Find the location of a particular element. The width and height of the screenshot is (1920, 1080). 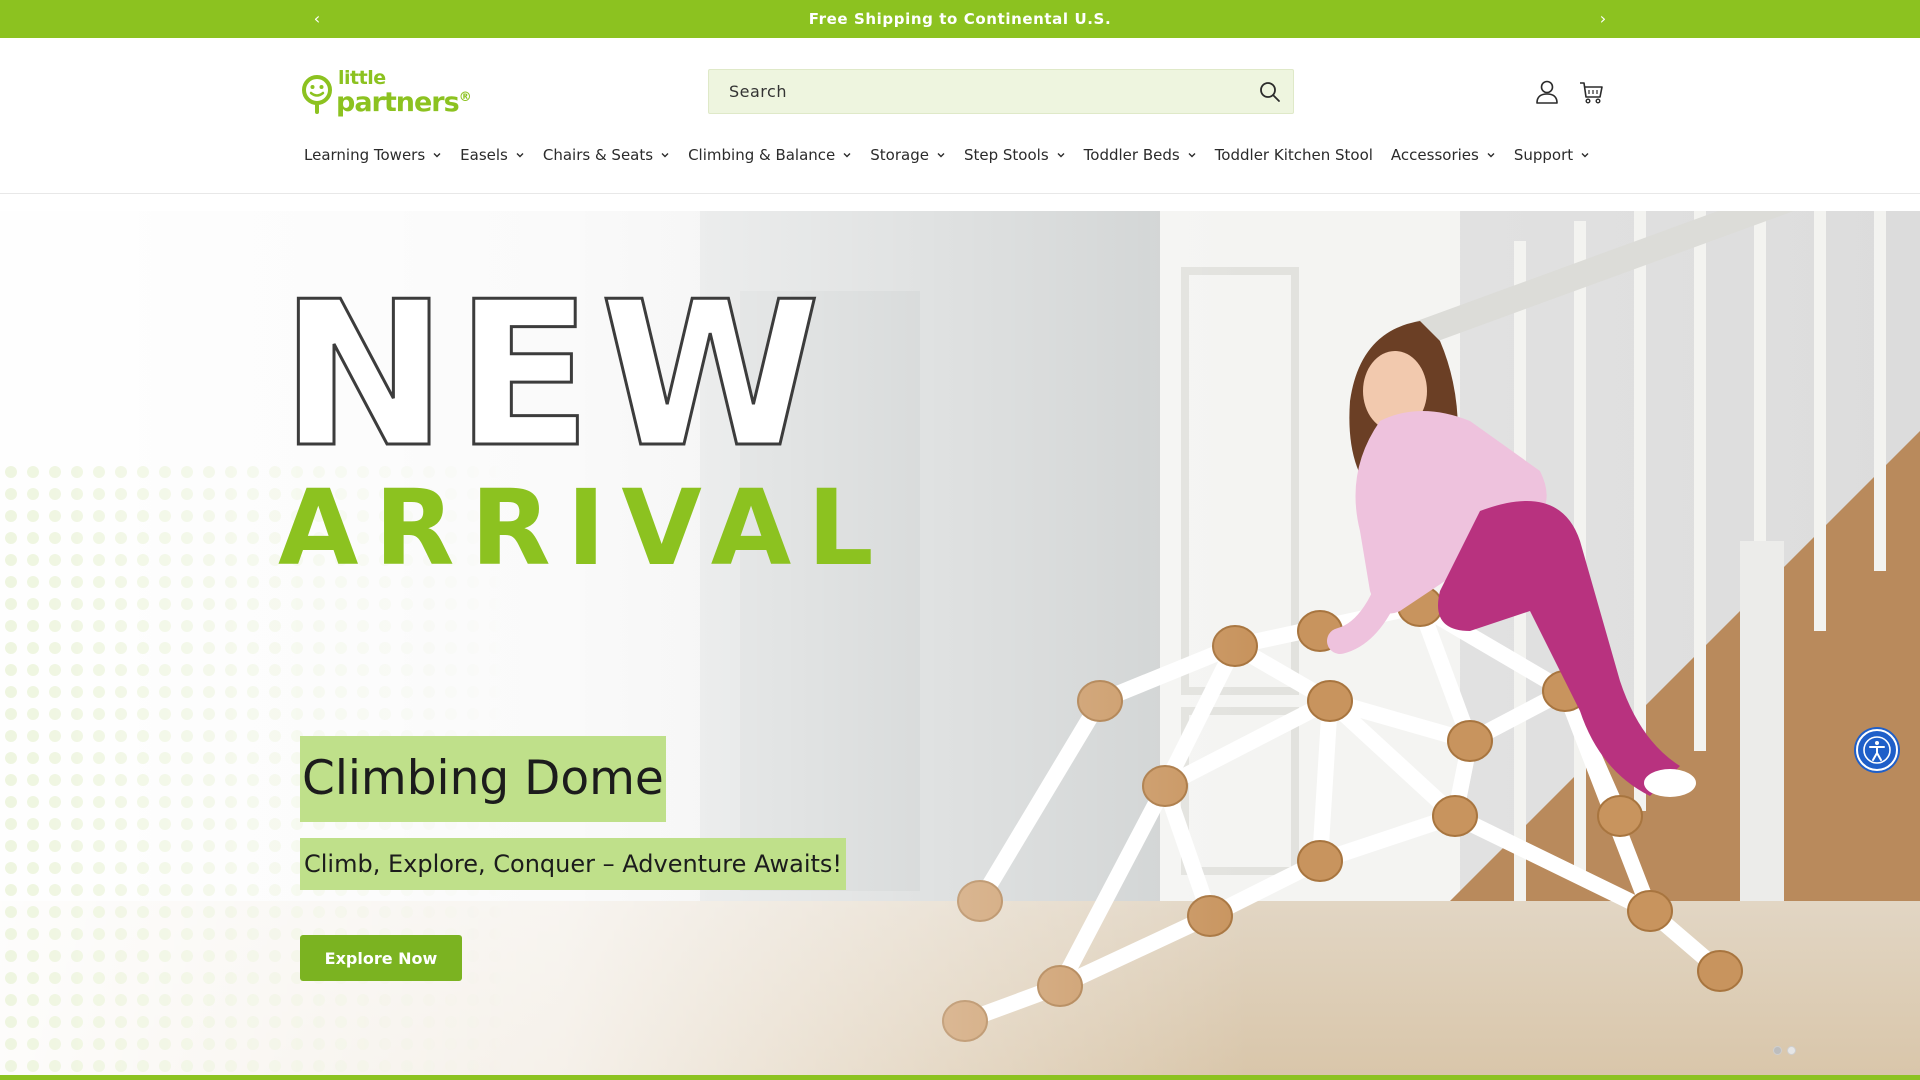

nav-item-label: Accessories is located at coordinates (1434, 155).